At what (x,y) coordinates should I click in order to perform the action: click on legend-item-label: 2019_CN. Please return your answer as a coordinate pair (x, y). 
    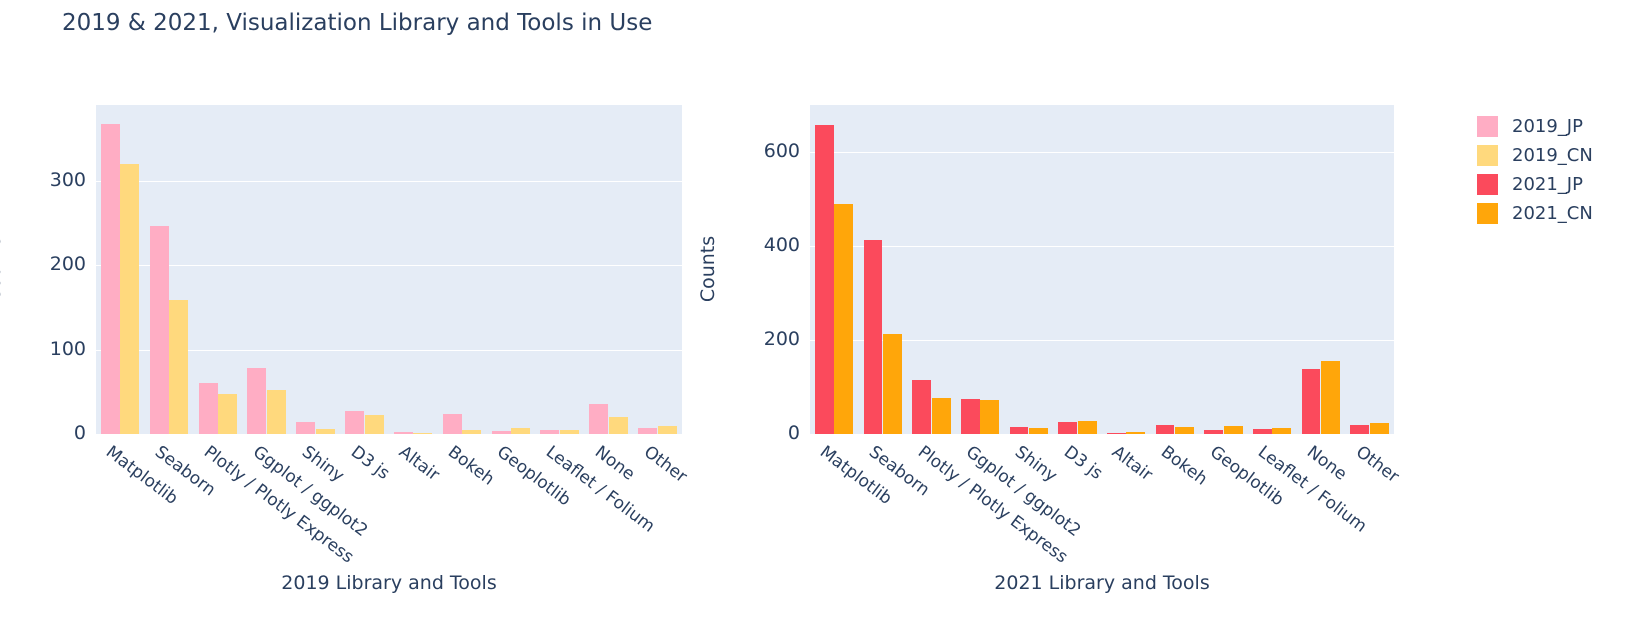
    Looking at the image, I should click on (1552, 155).